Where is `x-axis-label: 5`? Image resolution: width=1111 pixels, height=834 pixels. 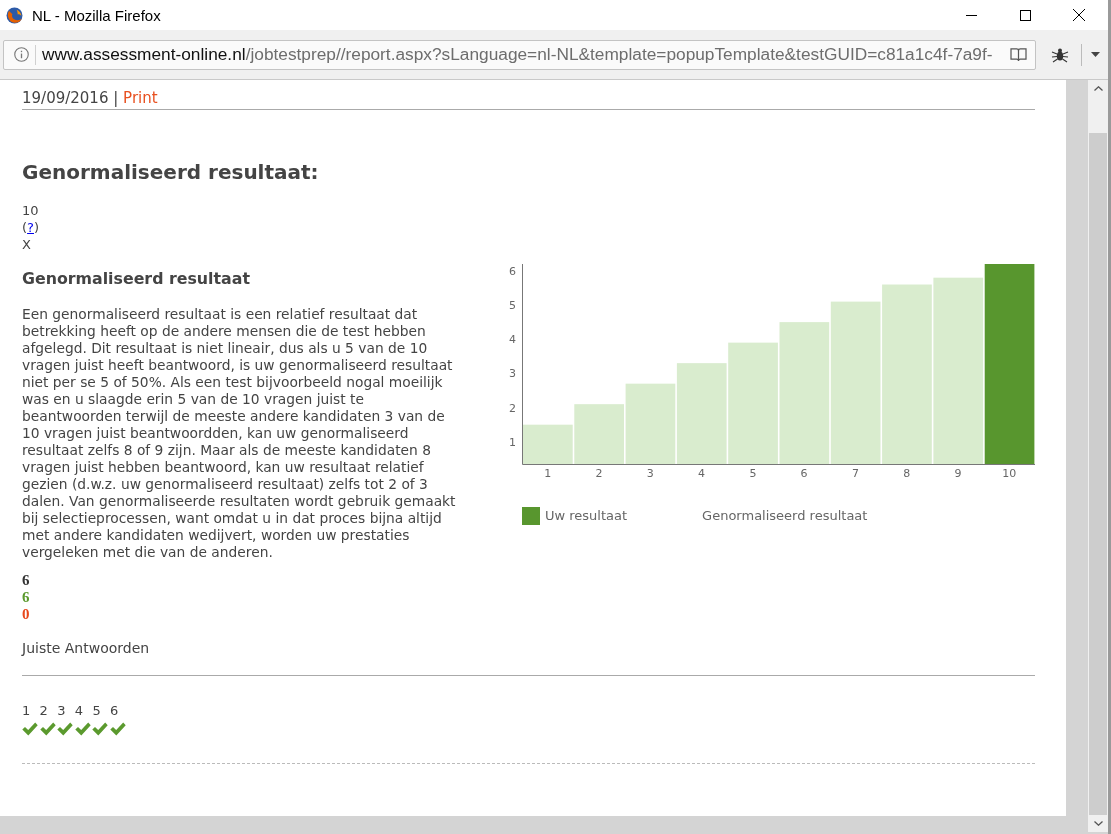 x-axis-label: 5 is located at coordinates (753, 473).